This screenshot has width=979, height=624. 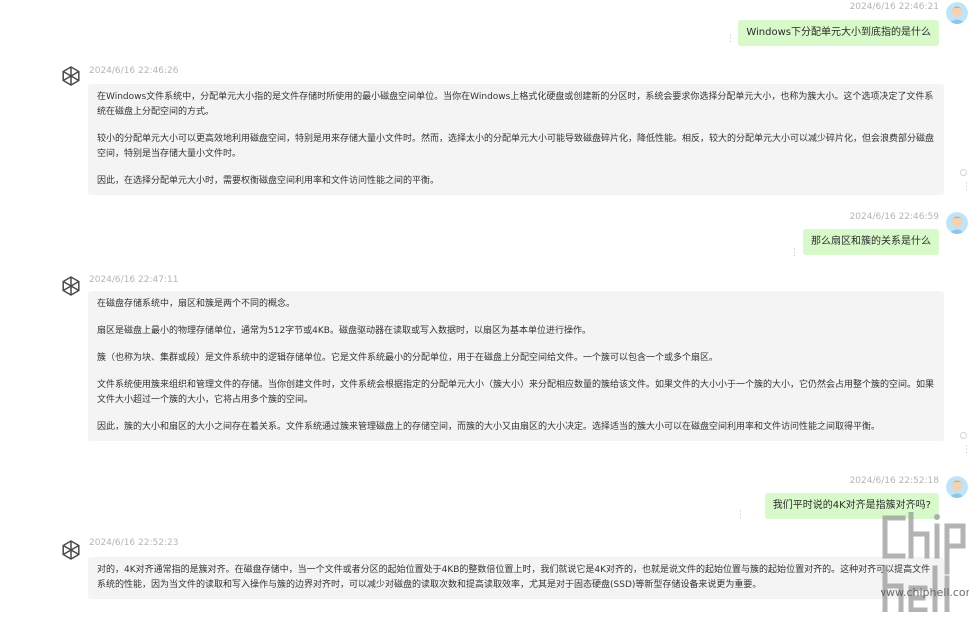 I want to click on message-timestamp: 2024/6/16 22:46:26, so click(x=134, y=71).